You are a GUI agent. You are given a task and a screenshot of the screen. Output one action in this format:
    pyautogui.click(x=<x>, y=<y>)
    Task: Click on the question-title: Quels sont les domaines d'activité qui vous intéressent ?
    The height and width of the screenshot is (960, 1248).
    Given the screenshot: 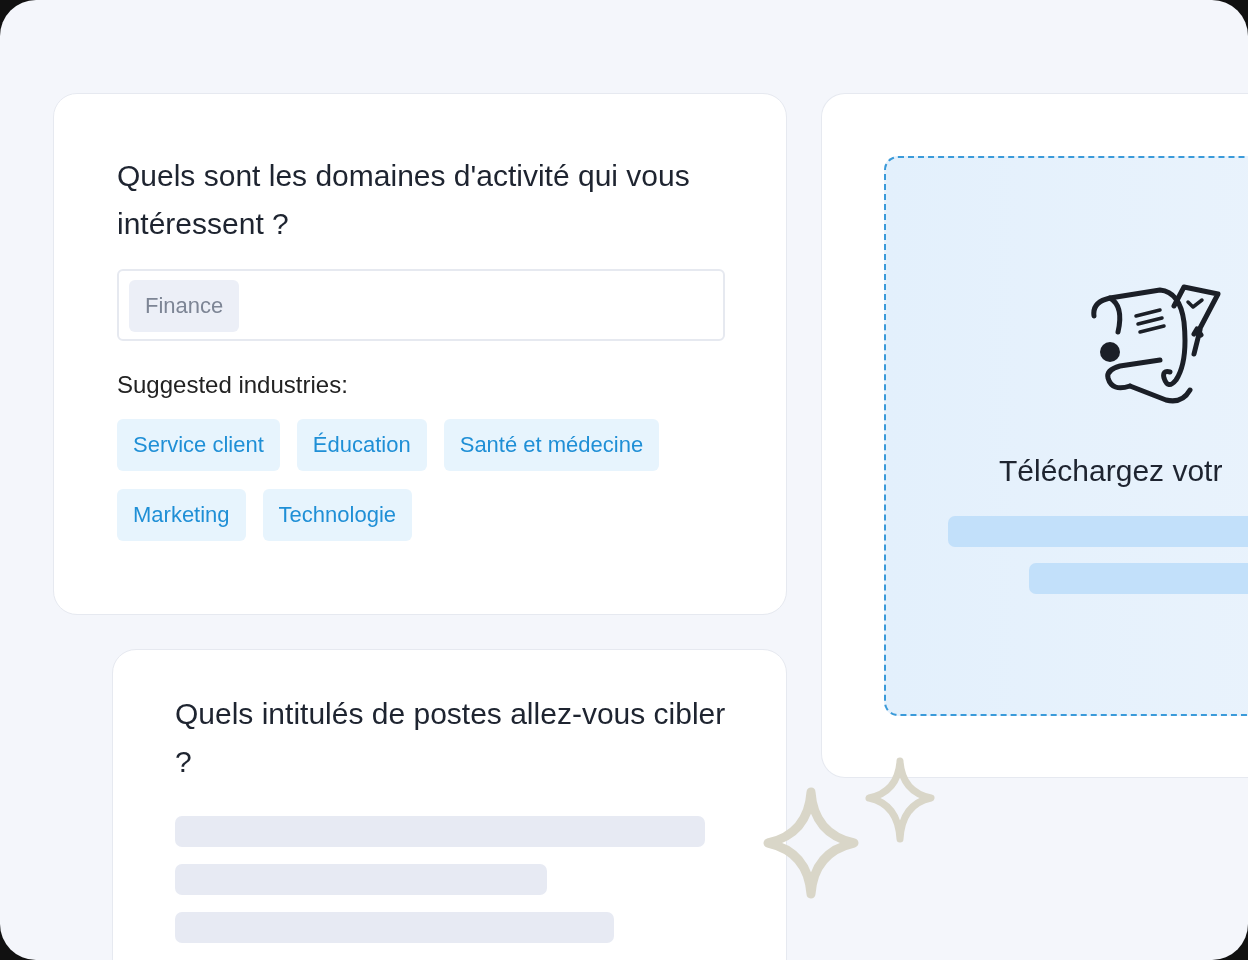 What is the action you would take?
    pyautogui.click(x=404, y=200)
    